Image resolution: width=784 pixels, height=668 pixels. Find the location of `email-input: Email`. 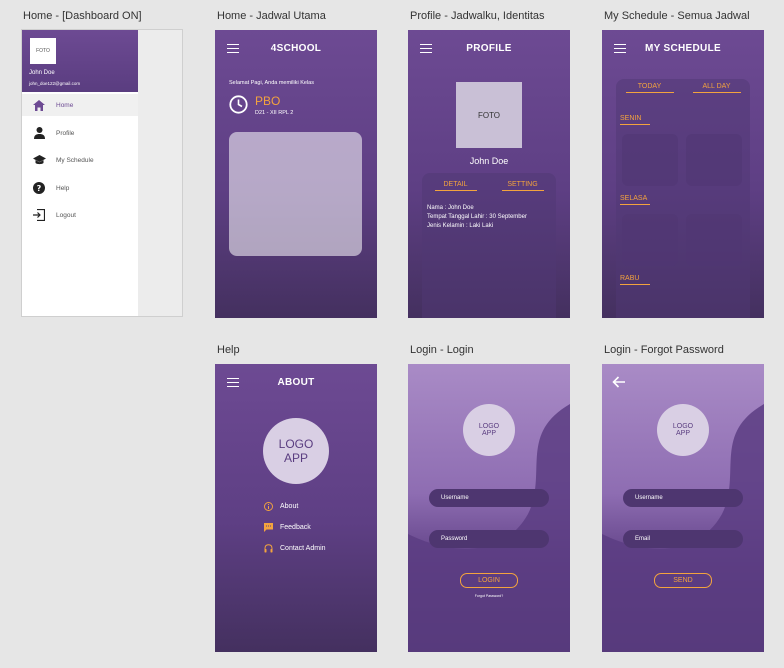

email-input: Email is located at coordinates (683, 539).